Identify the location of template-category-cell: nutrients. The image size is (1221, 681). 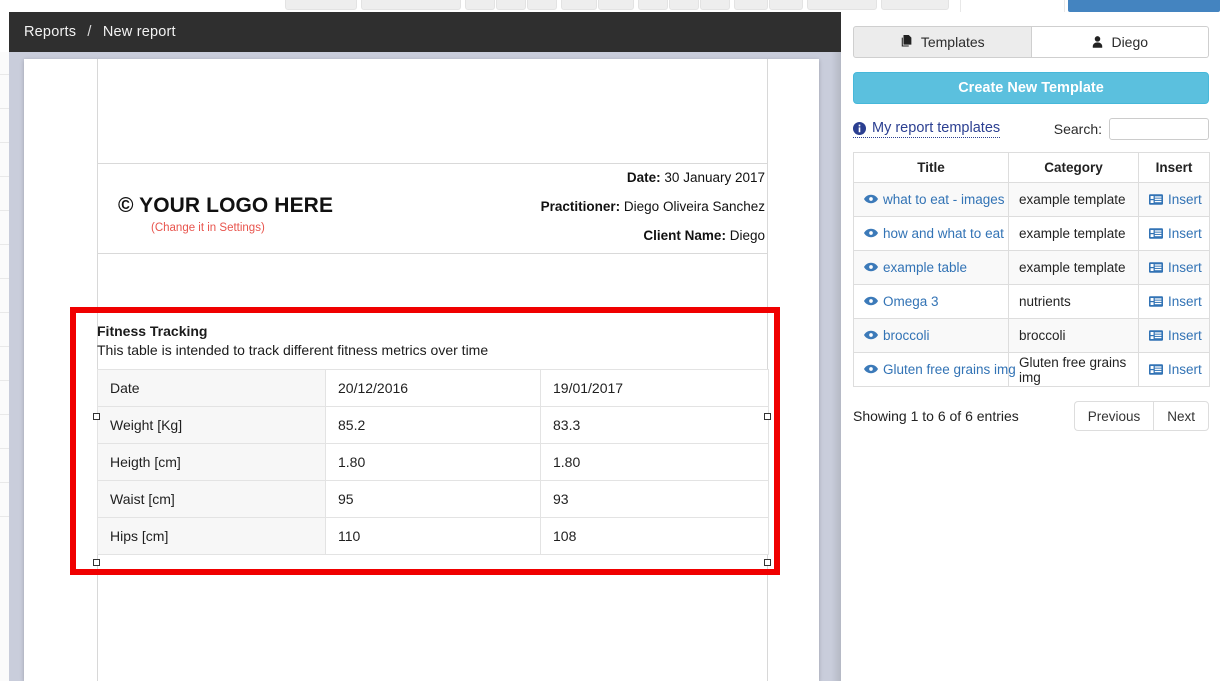
(1073, 301).